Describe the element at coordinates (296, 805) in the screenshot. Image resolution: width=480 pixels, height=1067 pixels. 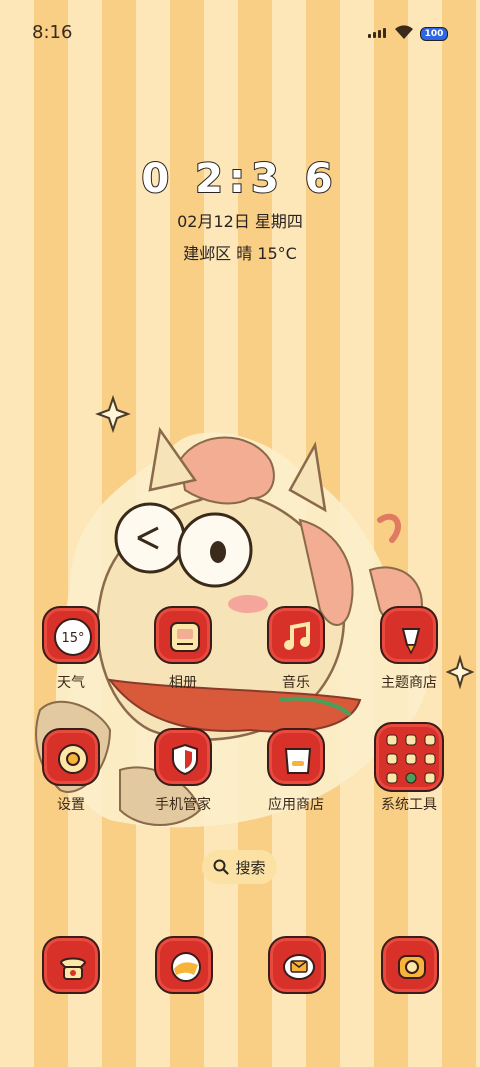
I see `app-label: 应用商店` at that location.